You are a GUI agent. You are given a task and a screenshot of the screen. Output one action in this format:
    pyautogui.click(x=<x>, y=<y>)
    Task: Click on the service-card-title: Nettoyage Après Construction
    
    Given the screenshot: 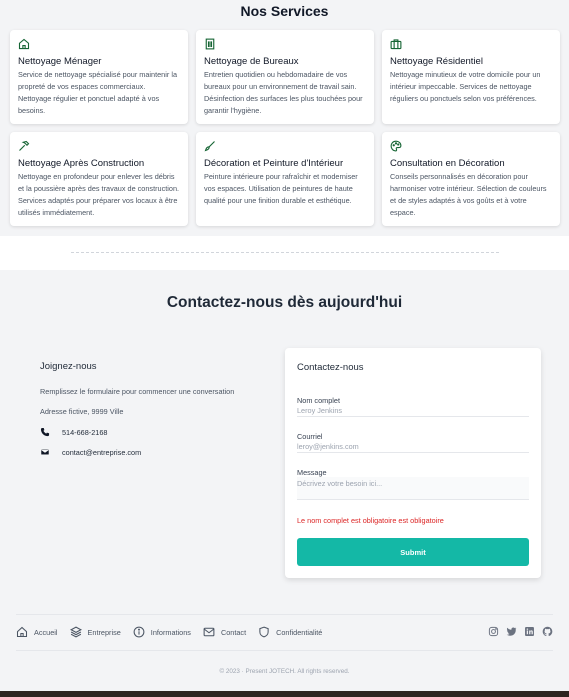 What is the action you would take?
    pyautogui.click(x=81, y=163)
    